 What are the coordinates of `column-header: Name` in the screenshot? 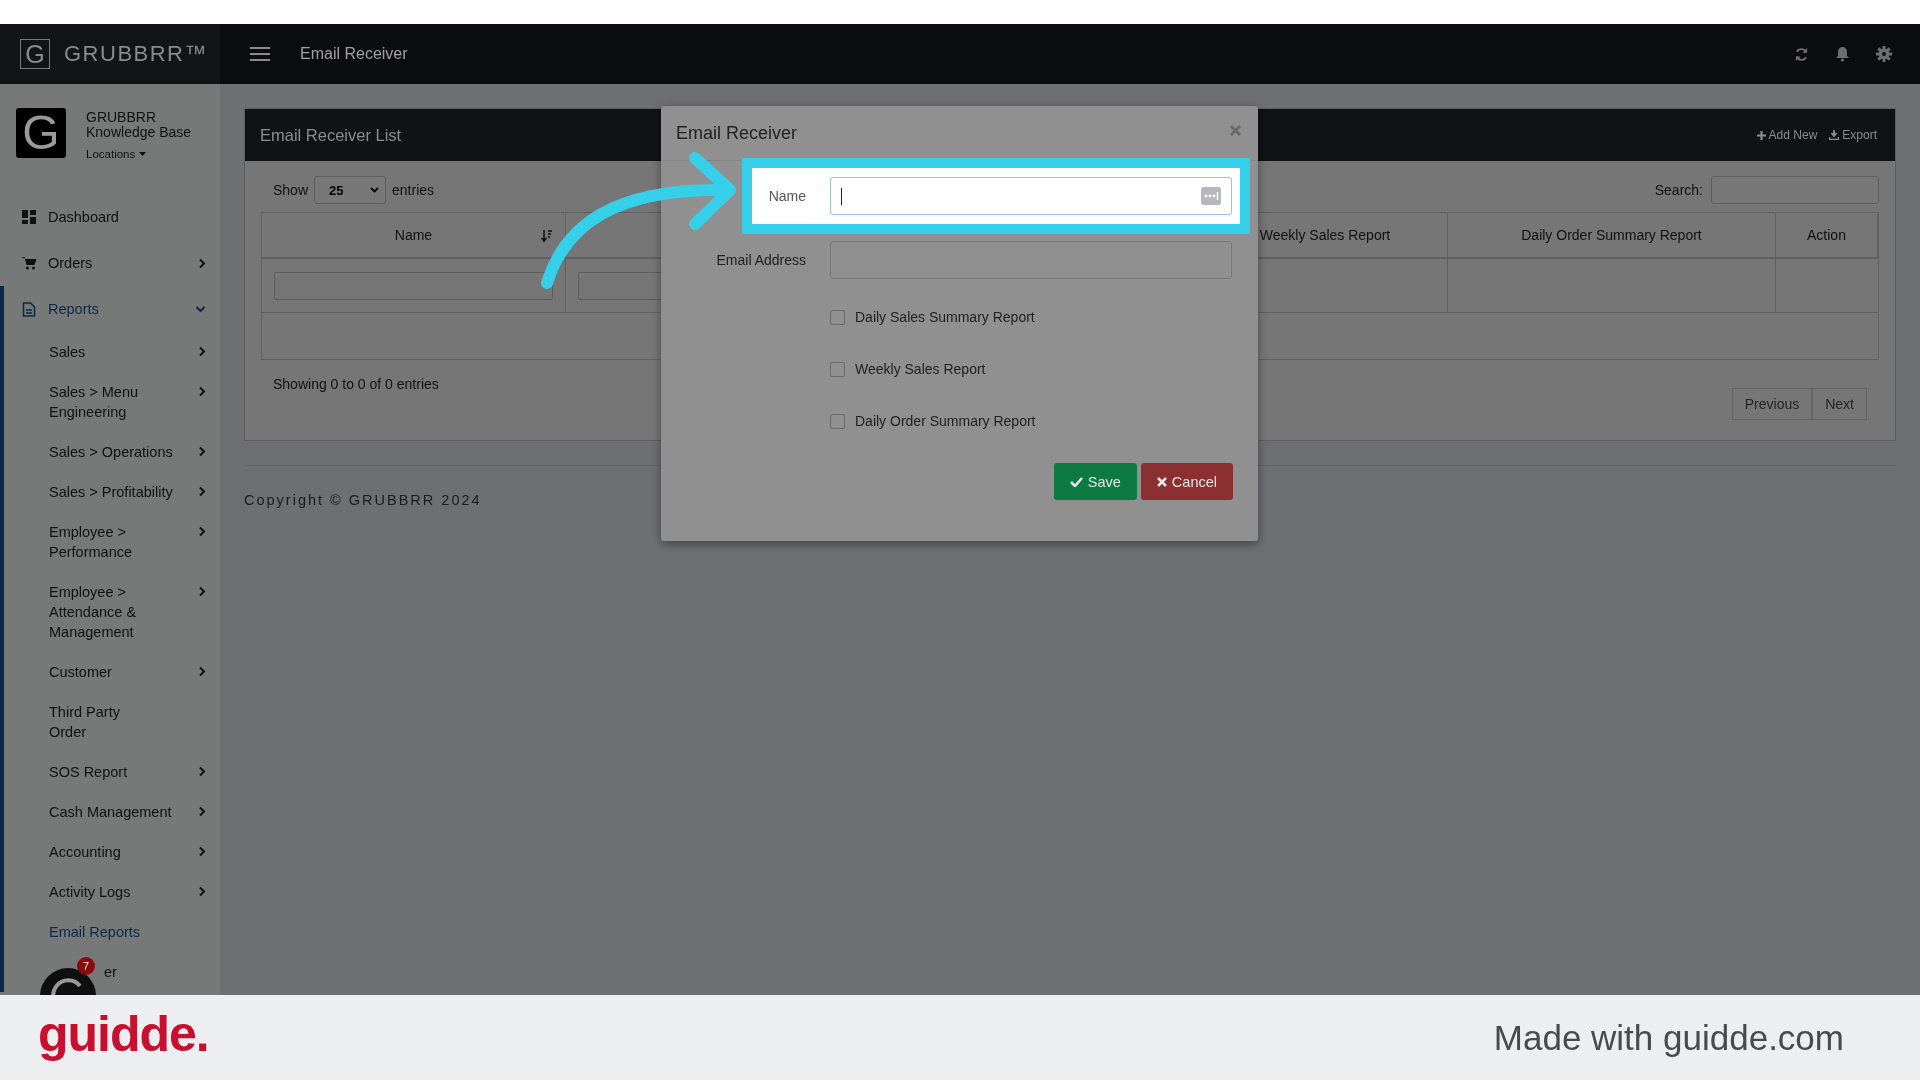 It's located at (414, 236).